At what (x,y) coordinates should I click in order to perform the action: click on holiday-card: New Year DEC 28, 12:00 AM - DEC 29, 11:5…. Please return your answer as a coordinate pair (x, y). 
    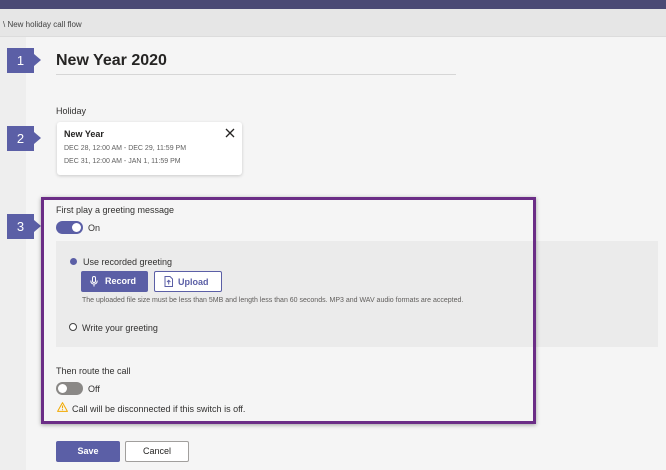
    Looking at the image, I should click on (149, 148).